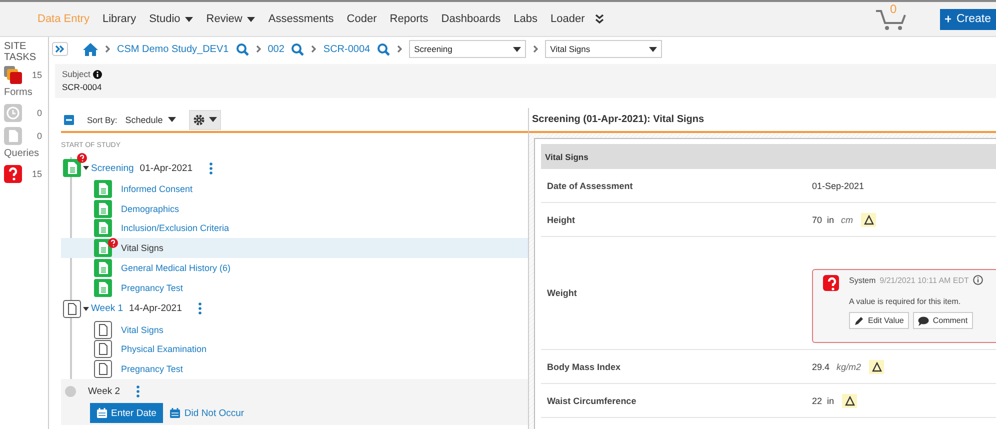 The width and height of the screenshot is (996, 429). What do you see at coordinates (768, 156) in the screenshot?
I see `section-header: Vital Signs` at bounding box center [768, 156].